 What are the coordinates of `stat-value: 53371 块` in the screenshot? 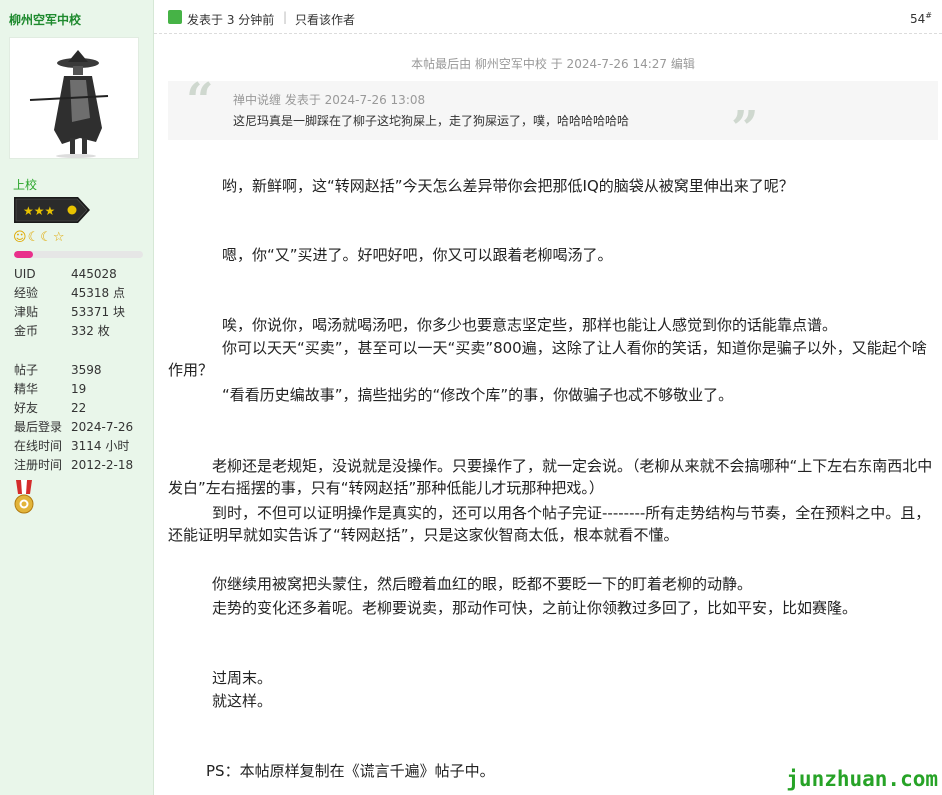 It's located at (98, 312).